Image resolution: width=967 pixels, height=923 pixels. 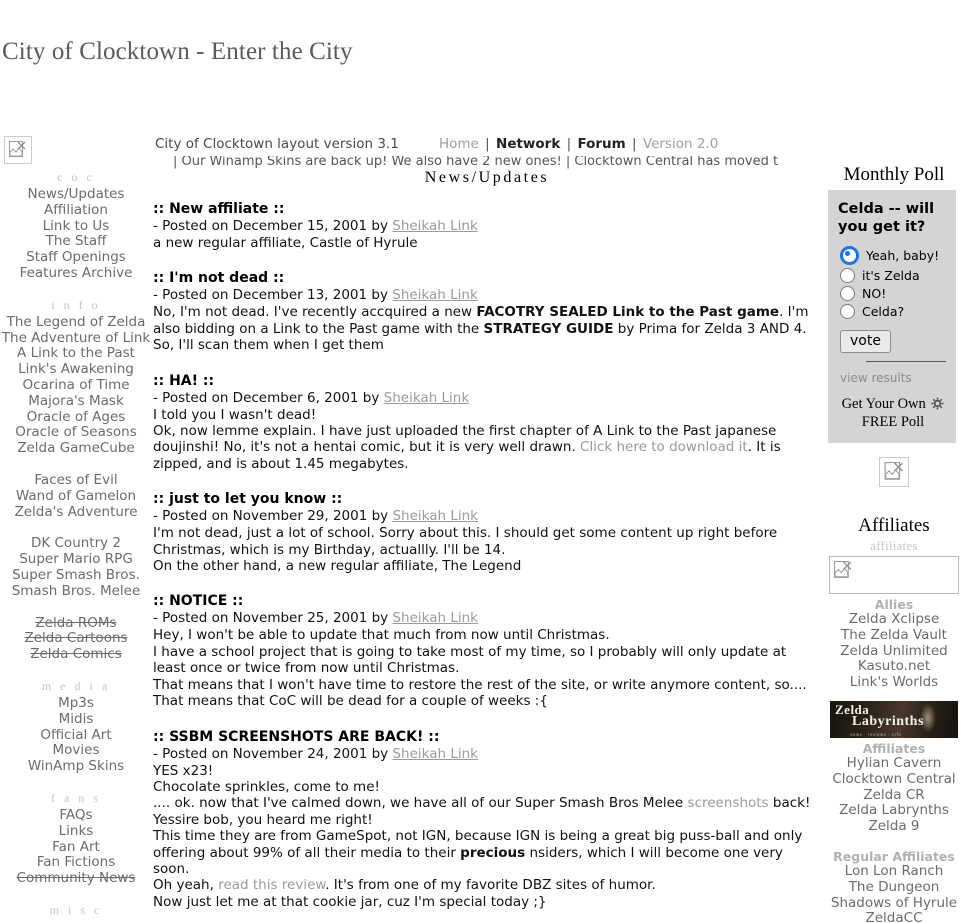 I want to click on sidebar-group-misc: m i s c, so click(x=76, y=910).